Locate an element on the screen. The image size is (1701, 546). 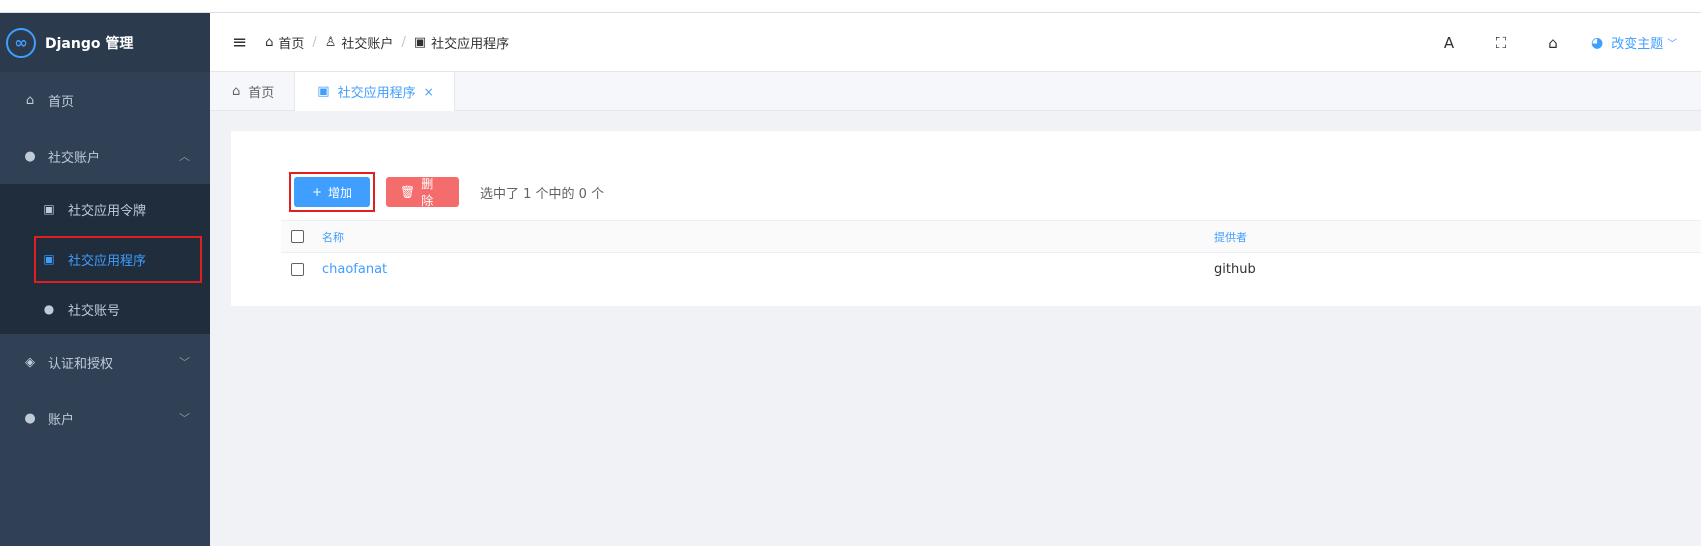
breadcrumb: ⌂ 首页 / ♙ 社交账户 / ▣ 社交应用程序 is located at coordinates (387, 42).